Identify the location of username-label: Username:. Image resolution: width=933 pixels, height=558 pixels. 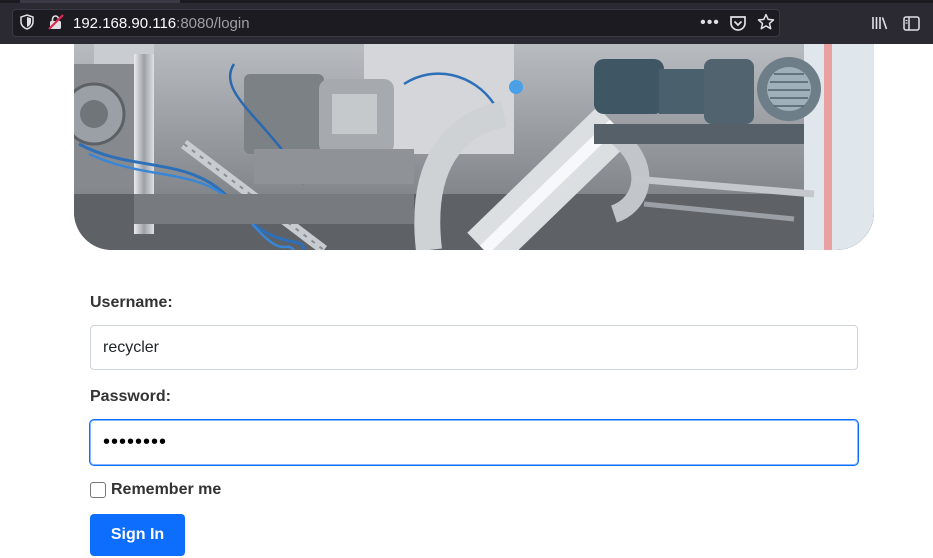
(131, 302).